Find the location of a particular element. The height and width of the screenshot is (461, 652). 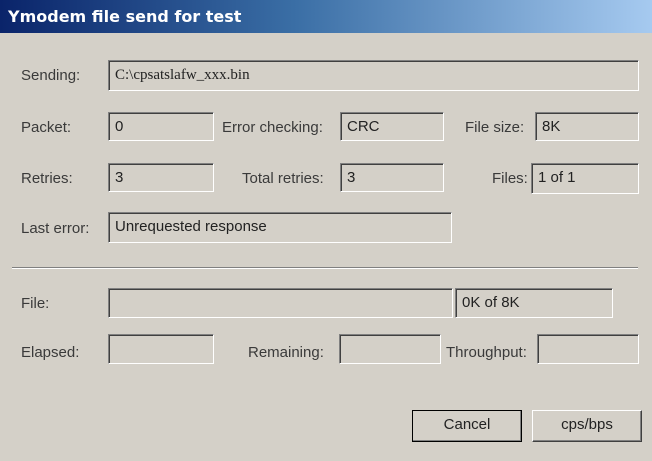

packet-label: Packet: is located at coordinates (46, 127).